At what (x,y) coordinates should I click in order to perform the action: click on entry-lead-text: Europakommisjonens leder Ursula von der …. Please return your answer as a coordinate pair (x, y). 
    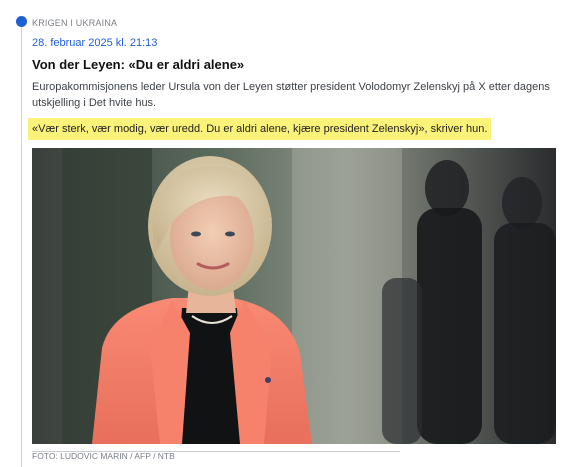
    Looking at the image, I should click on (291, 95).